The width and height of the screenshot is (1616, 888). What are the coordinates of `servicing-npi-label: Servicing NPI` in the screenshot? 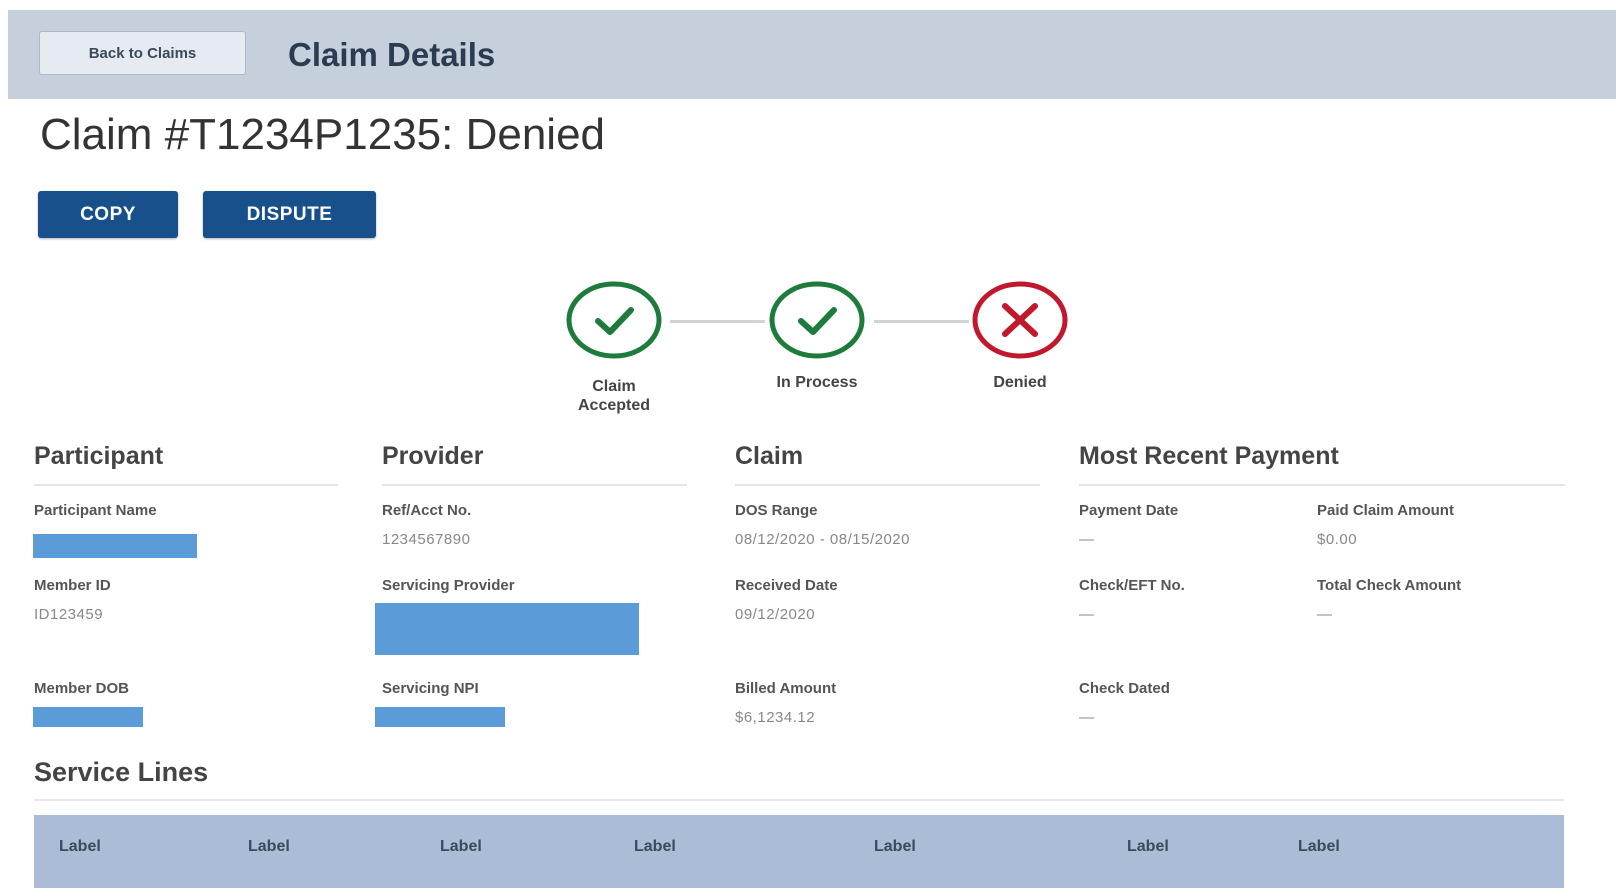 It's located at (430, 688).